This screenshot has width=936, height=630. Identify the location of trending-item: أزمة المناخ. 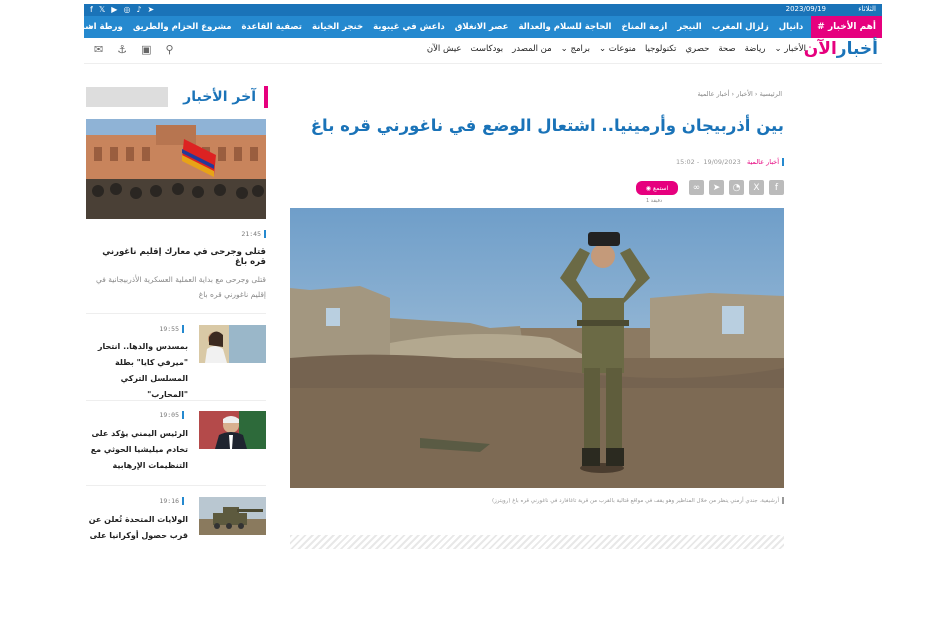
(644, 27).